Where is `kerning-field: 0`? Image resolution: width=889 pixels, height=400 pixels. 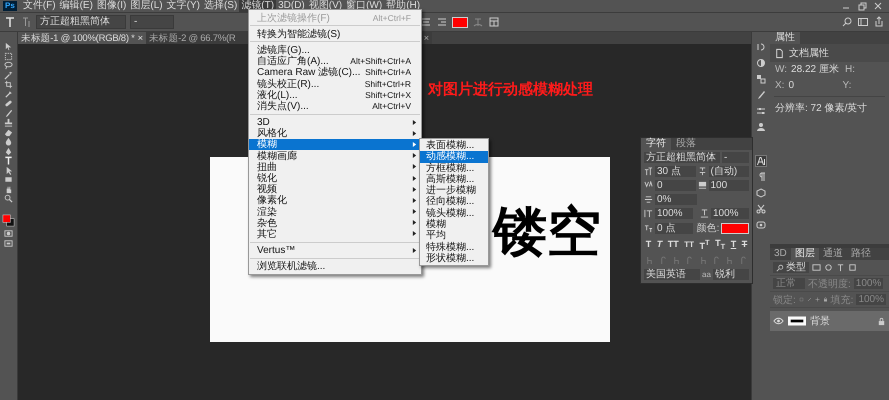
kerning-field: 0 is located at coordinates (675, 185).